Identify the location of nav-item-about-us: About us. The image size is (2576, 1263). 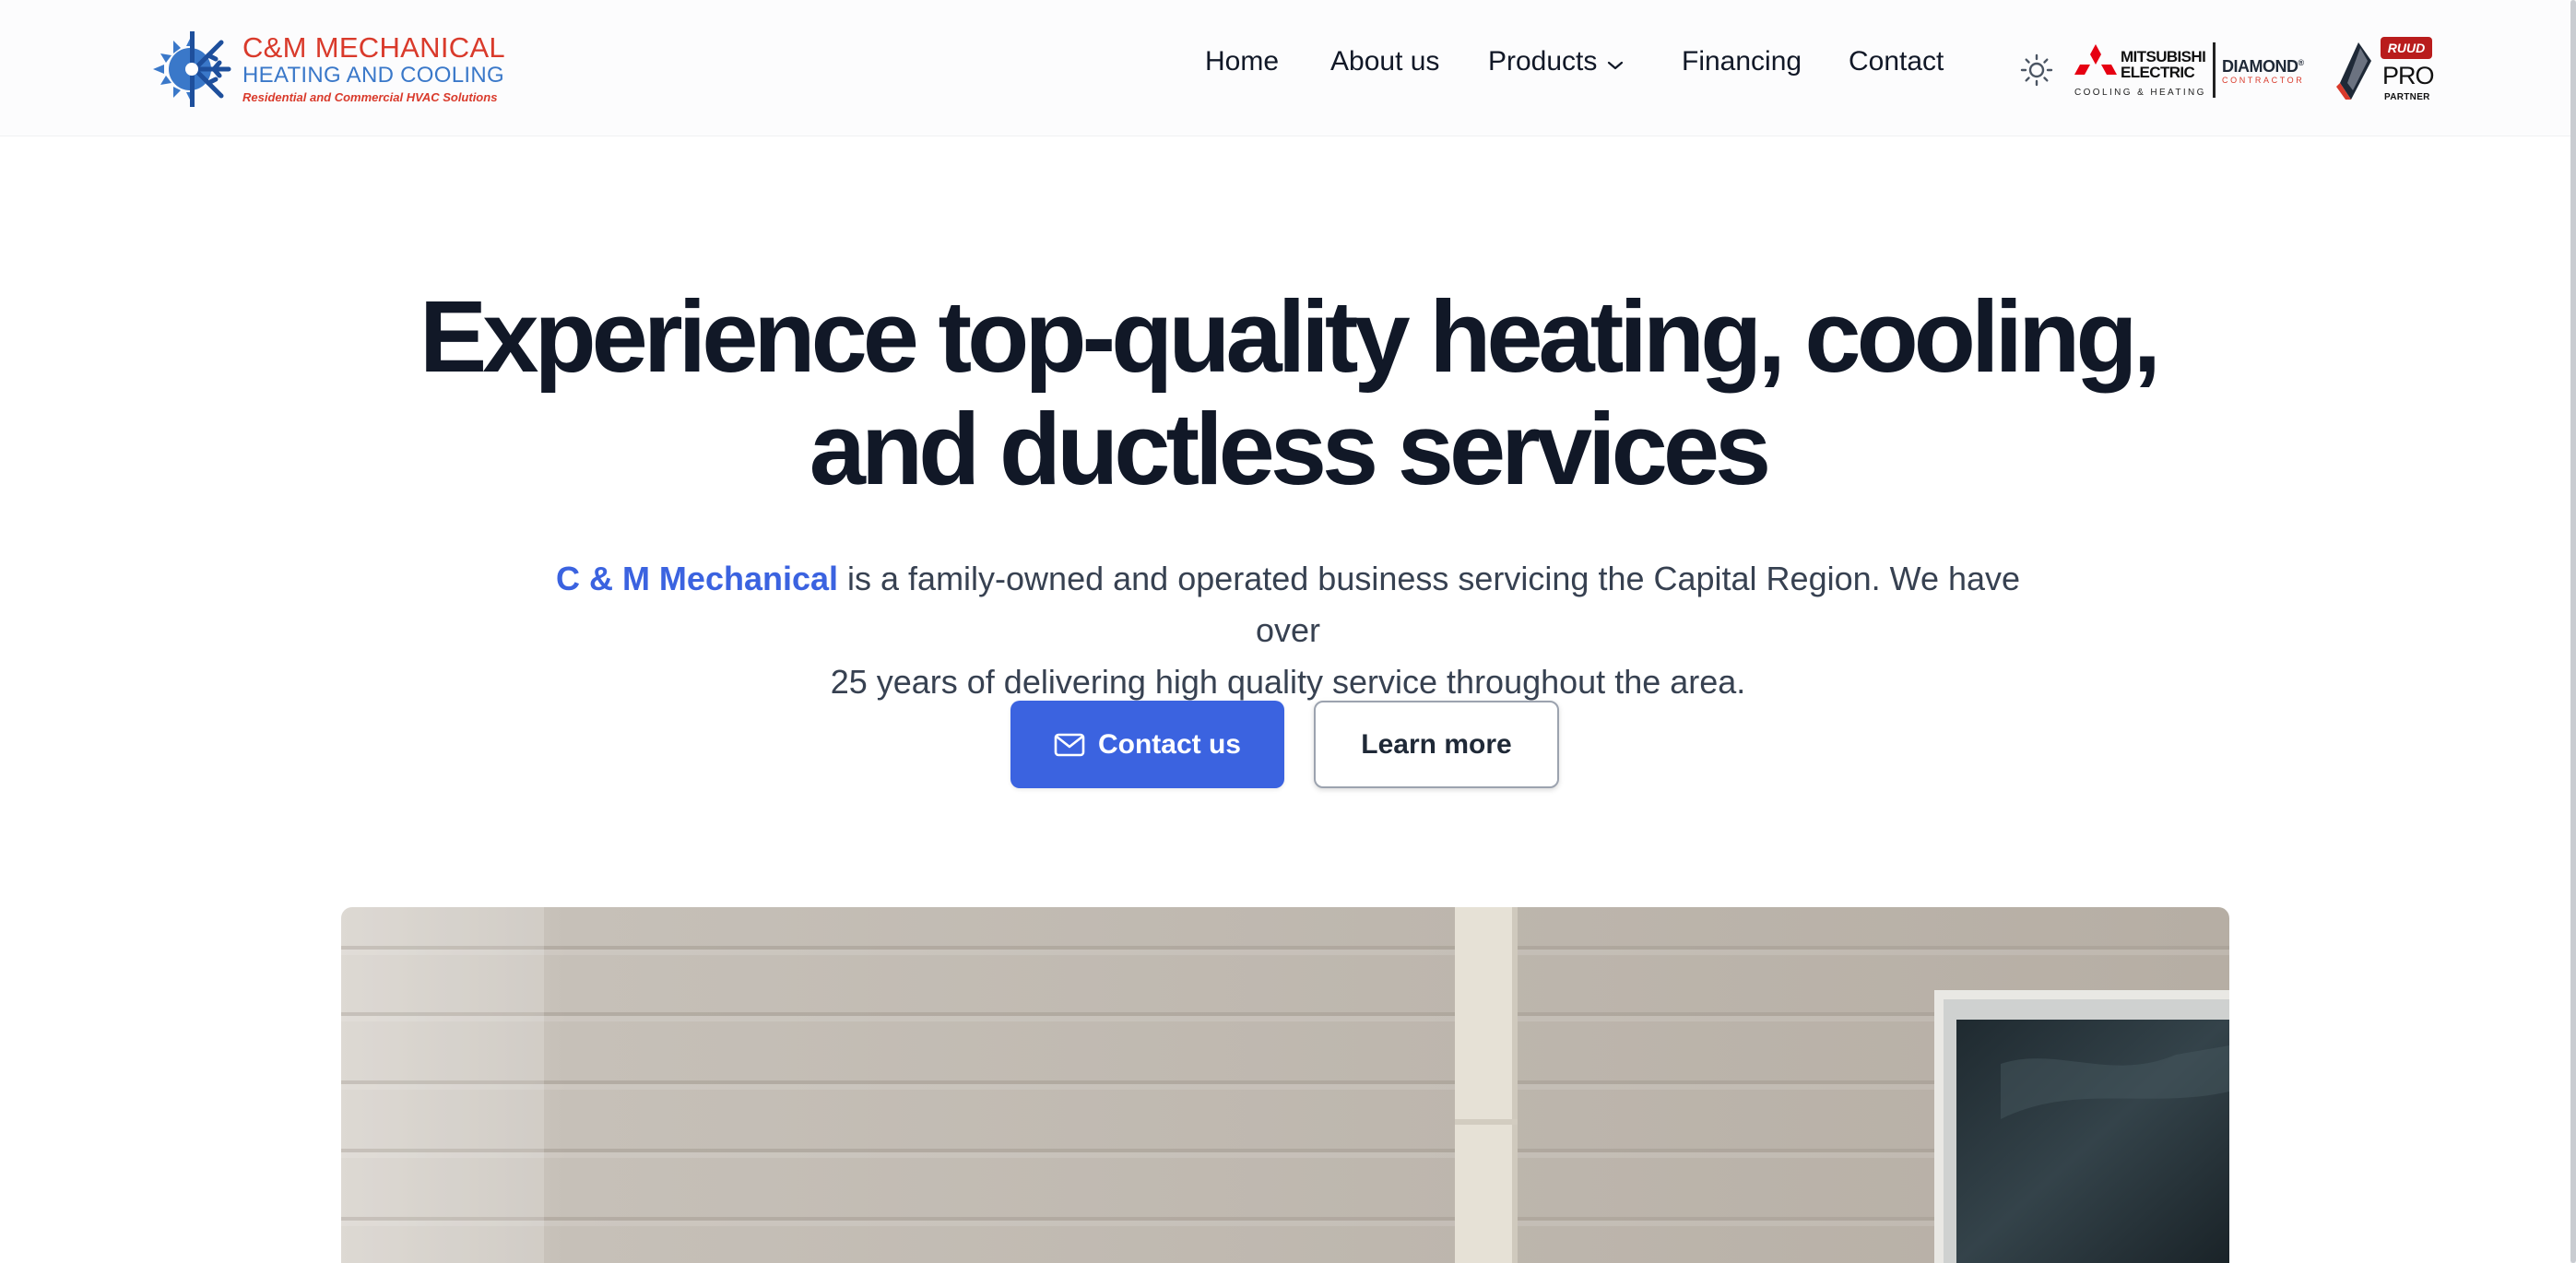
(1384, 61).